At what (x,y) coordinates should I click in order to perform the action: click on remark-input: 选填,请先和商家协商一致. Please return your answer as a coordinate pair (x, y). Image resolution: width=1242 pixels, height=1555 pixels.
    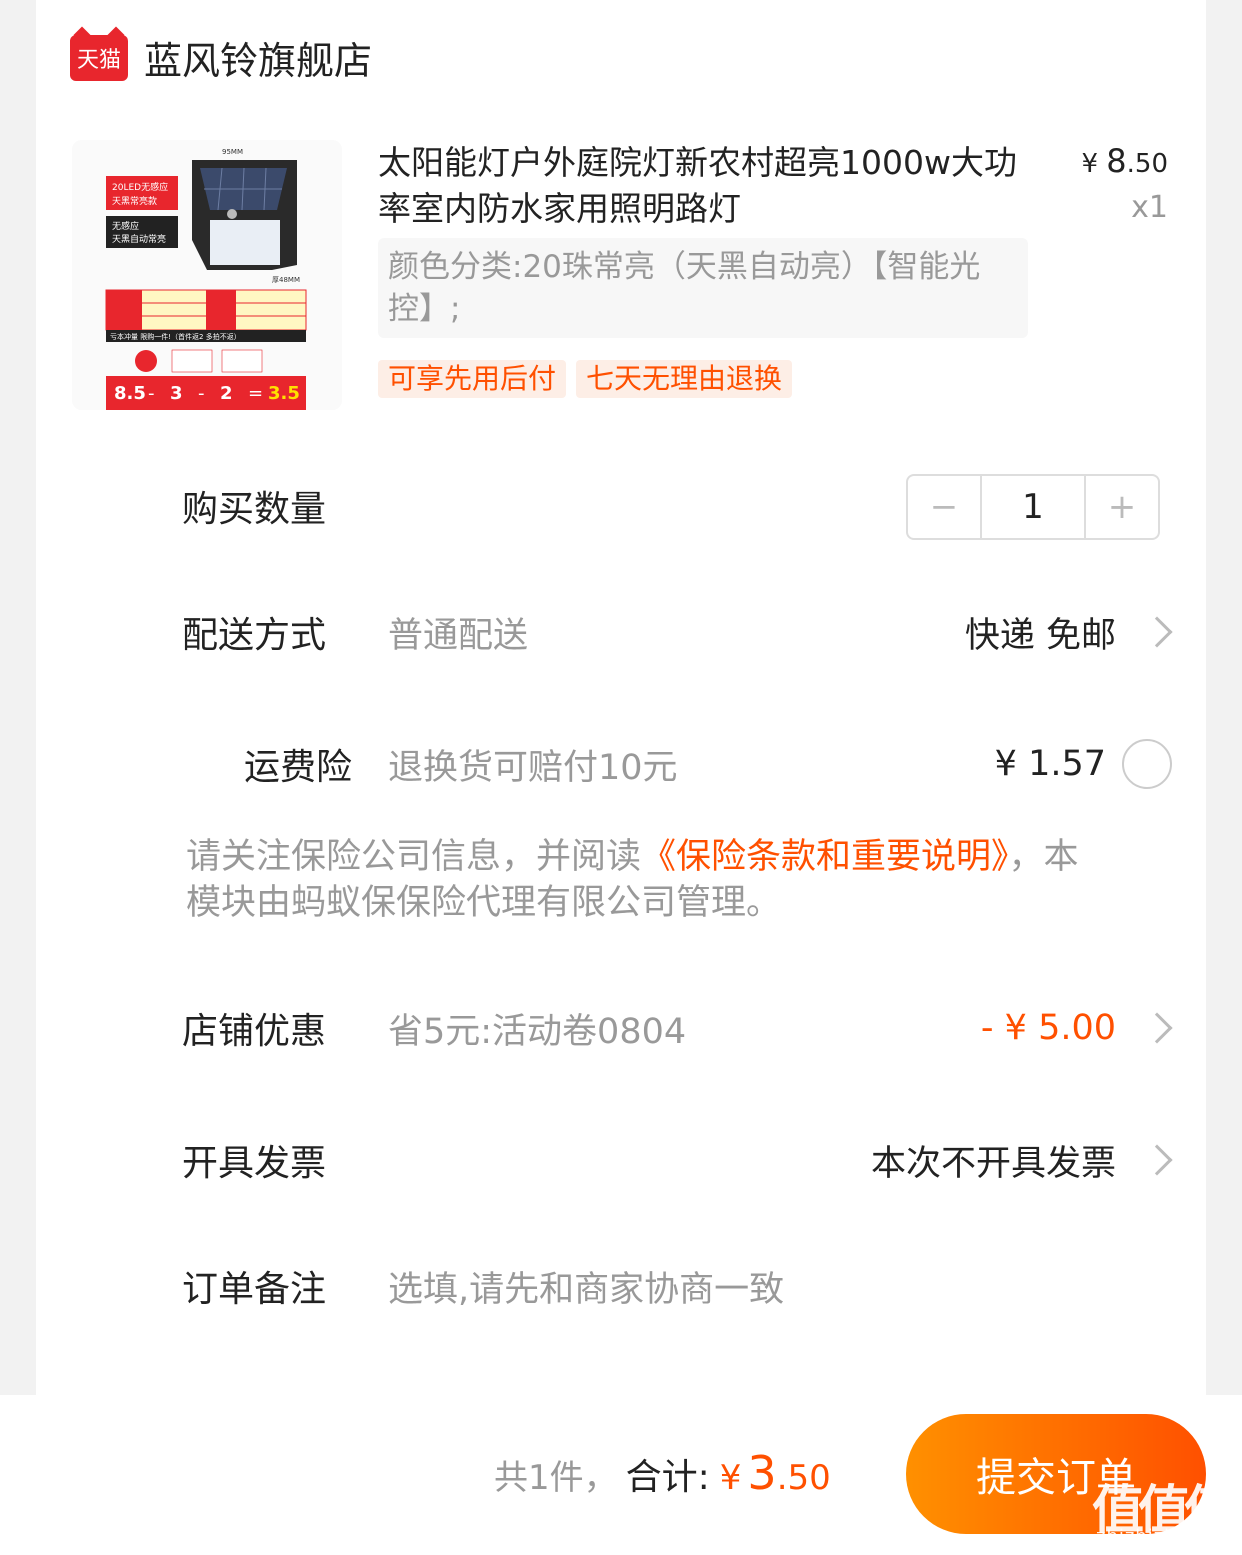
    Looking at the image, I should click on (586, 1286).